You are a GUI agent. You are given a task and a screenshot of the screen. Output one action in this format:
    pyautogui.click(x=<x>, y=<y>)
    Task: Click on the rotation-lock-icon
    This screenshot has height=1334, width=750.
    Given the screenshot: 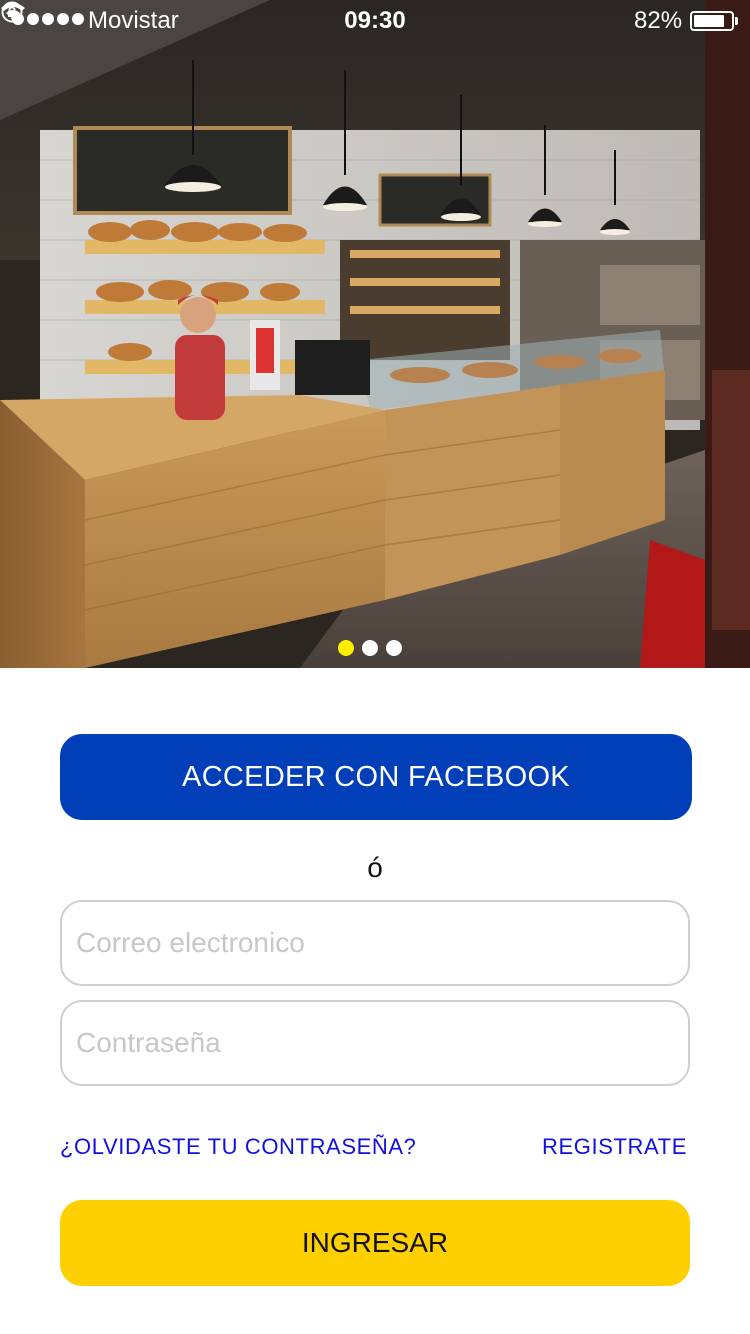 What is the action you would take?
    pyautogui.click(x=12, y=12)
    